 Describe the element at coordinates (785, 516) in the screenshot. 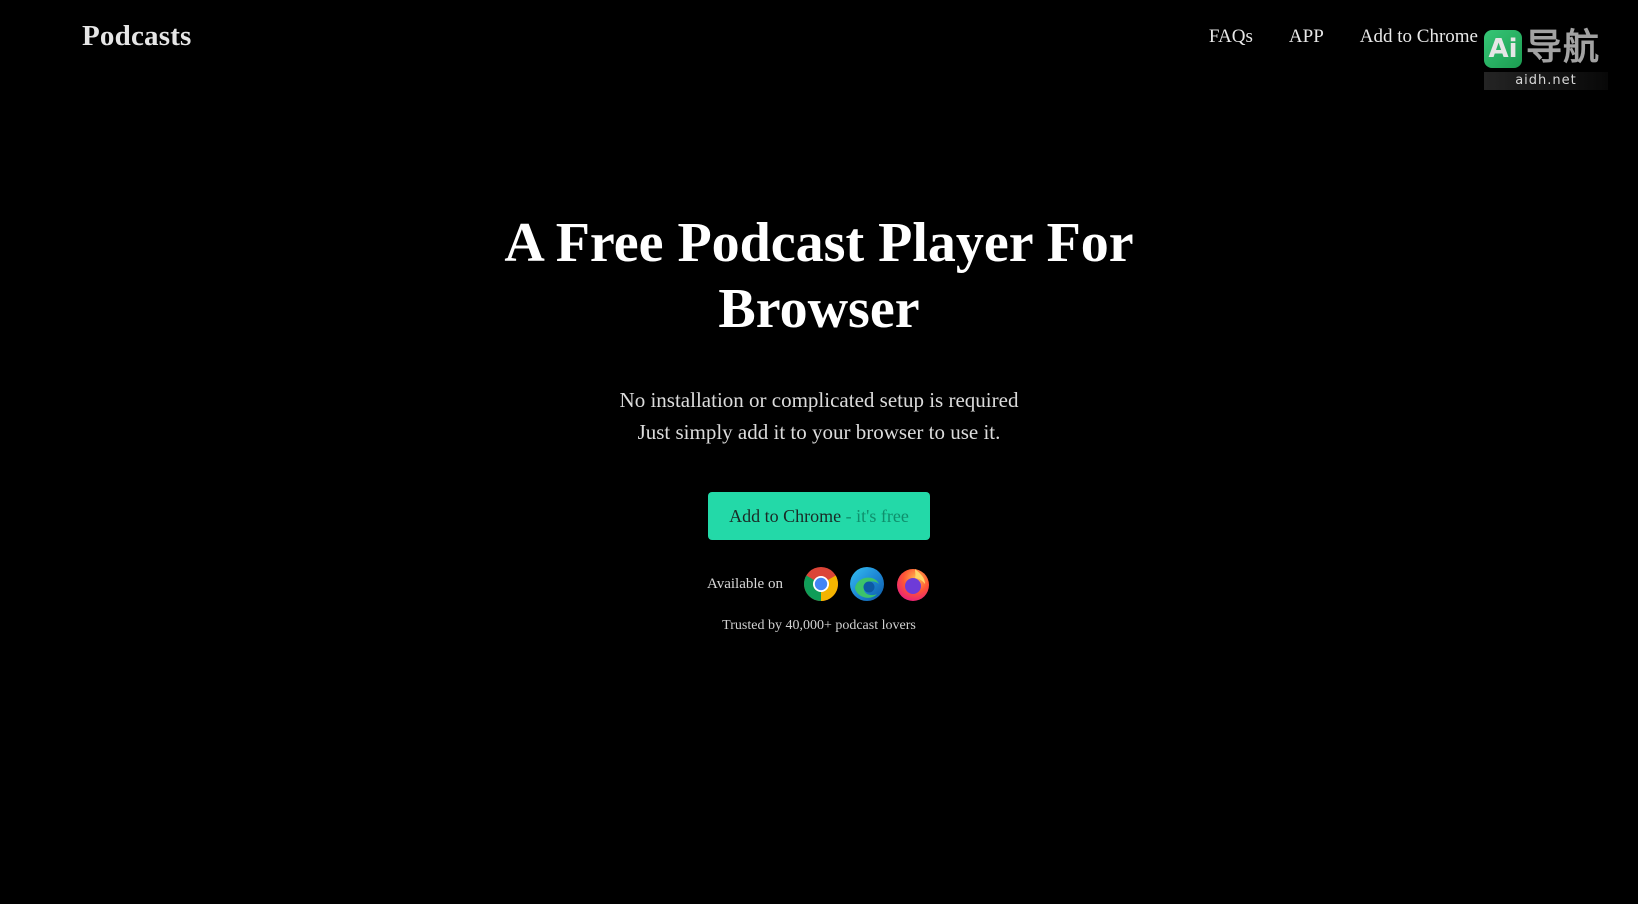

I see `cta-main-label: Add to Chrome` at that location.